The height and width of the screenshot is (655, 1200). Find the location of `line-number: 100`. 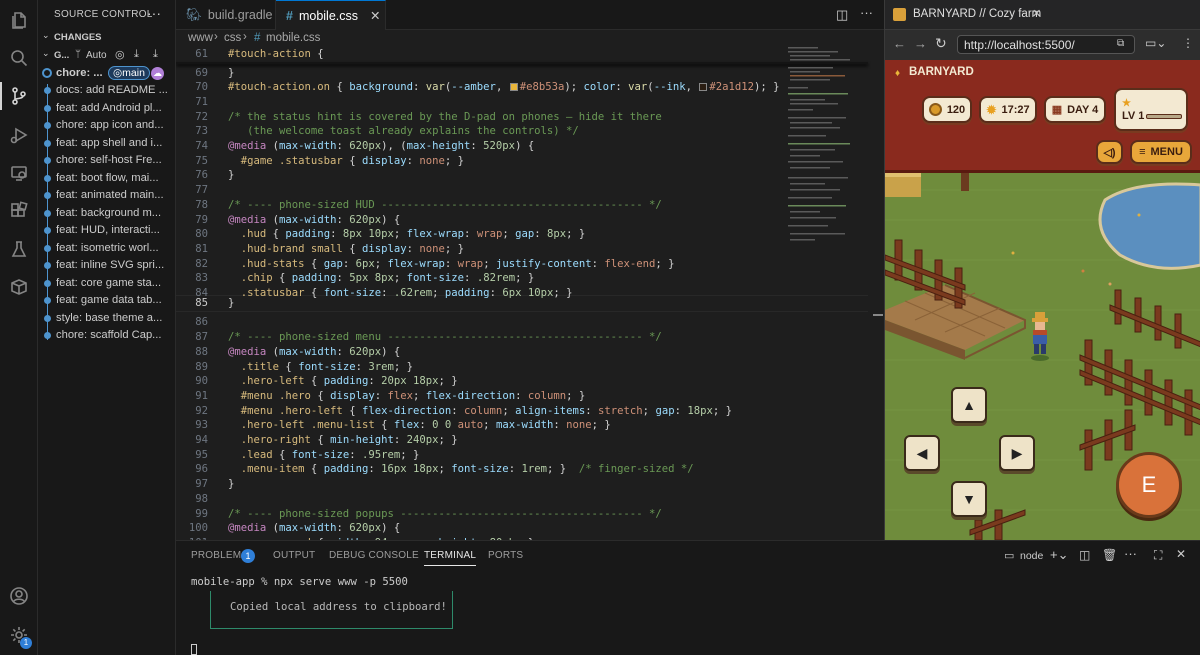

line-number: 100 is located at coordinates (198, 528).